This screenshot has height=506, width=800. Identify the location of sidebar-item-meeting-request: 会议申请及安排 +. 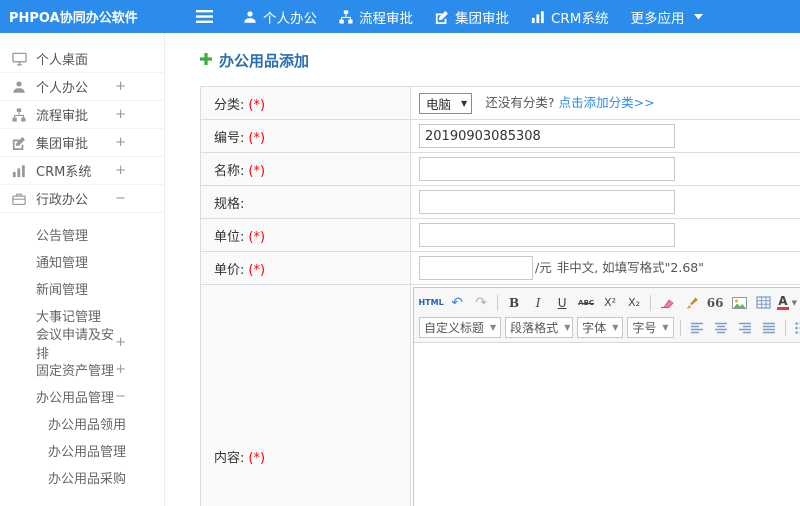
(82, 345).